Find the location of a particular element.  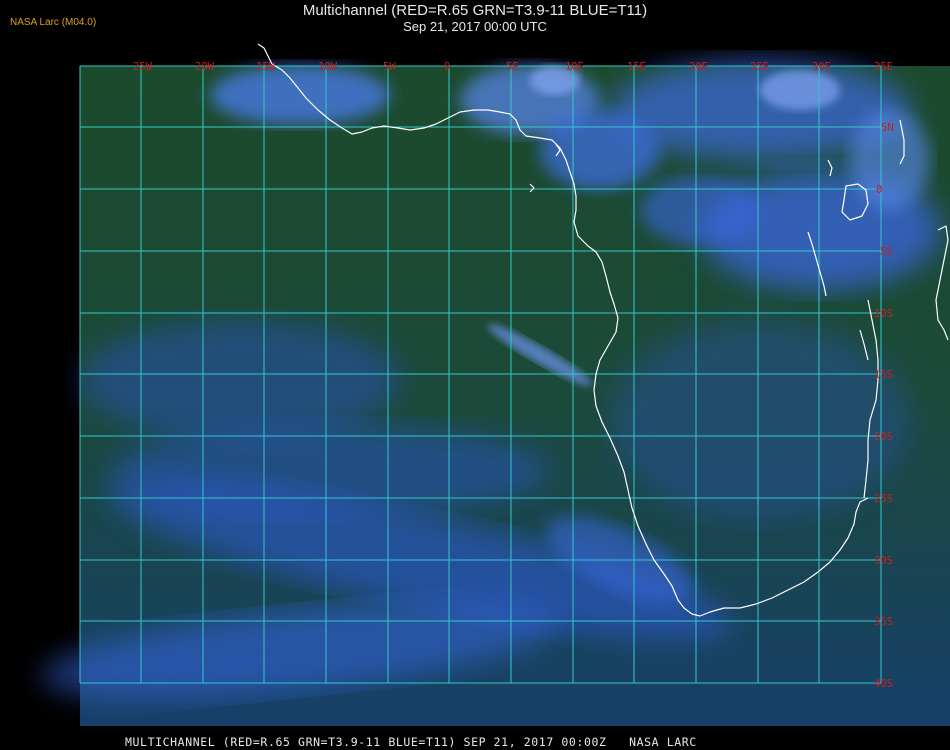

lon-label-5w: 5W is located at coordinates (389, 67).